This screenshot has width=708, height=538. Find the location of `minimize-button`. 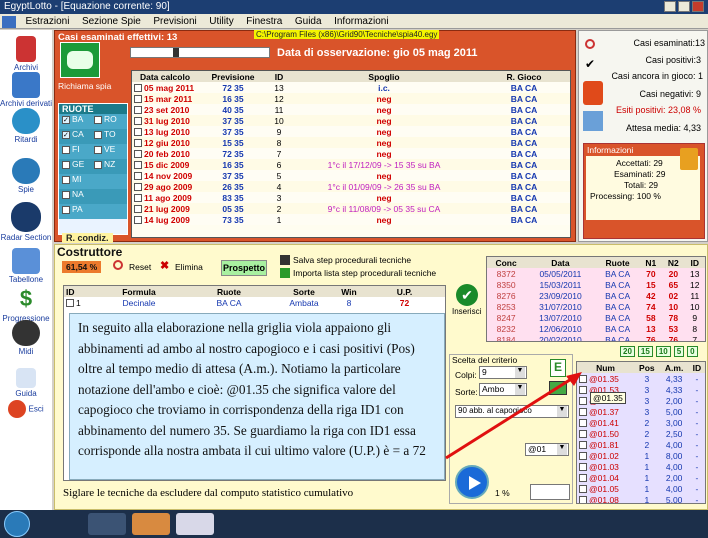

minimize-button is located at coordinates (670, 6).